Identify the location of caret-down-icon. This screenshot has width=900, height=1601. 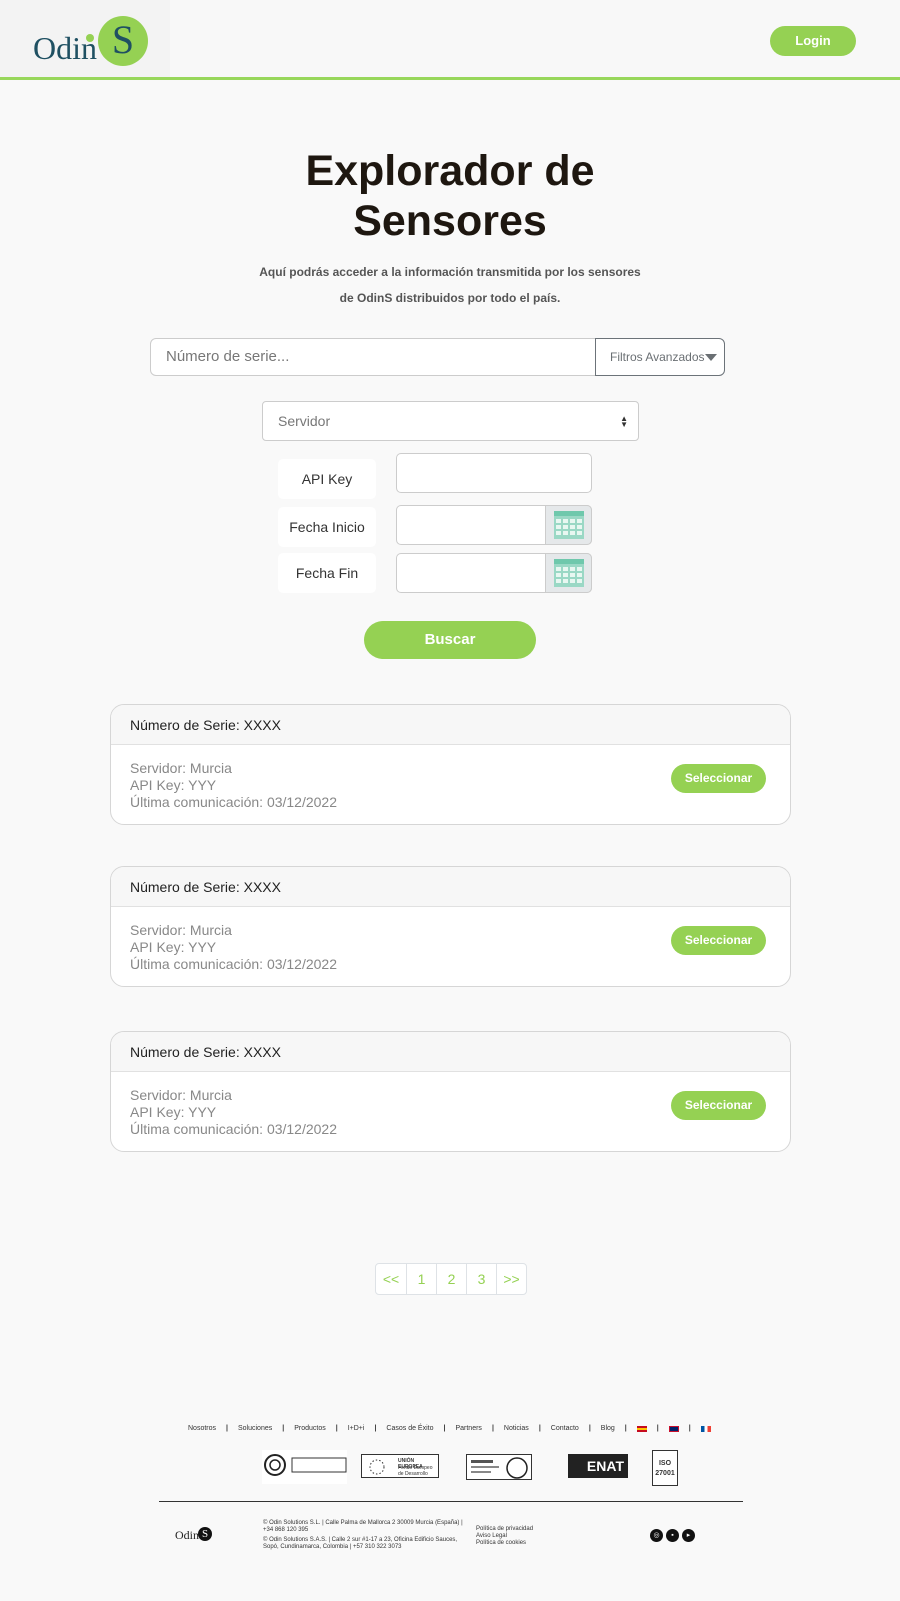
(711, 357).